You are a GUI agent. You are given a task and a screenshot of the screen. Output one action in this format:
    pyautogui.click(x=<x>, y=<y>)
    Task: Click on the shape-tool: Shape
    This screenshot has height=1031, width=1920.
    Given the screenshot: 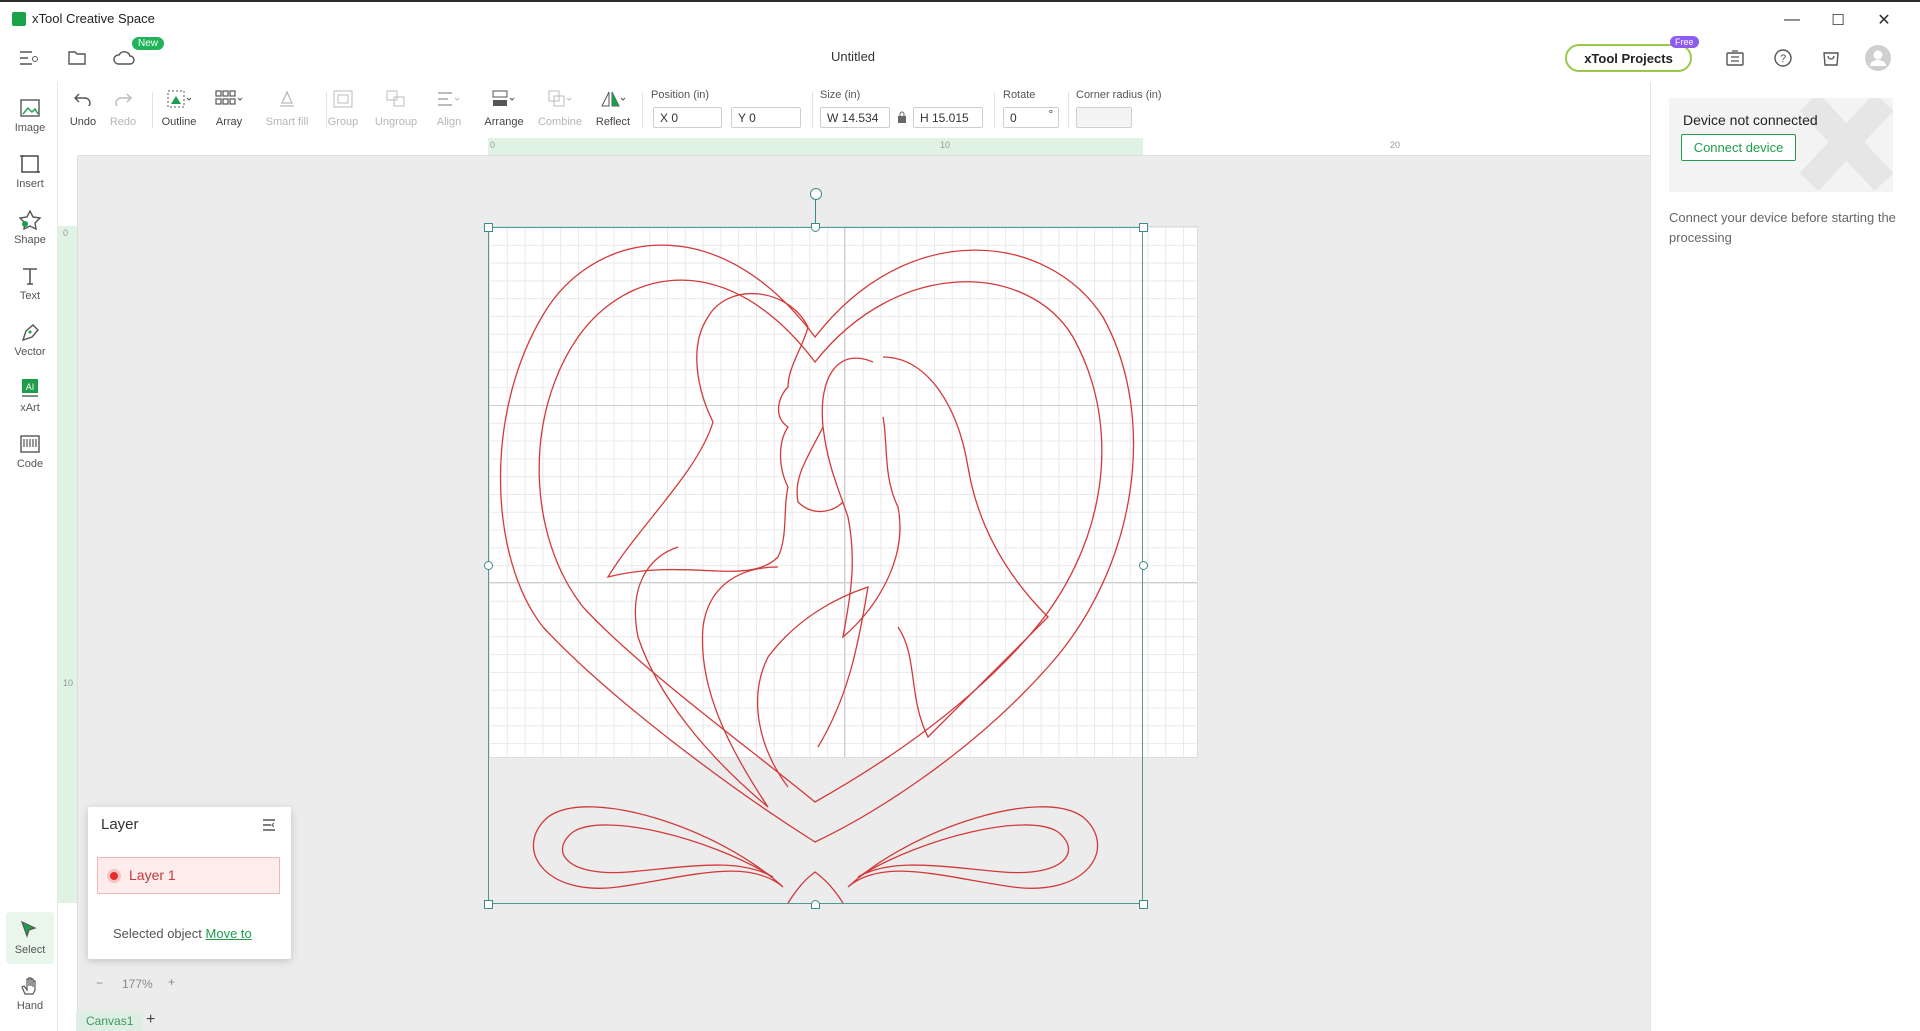 What is the action you would take?
    pyautogui.click(x=30, y=228)
    